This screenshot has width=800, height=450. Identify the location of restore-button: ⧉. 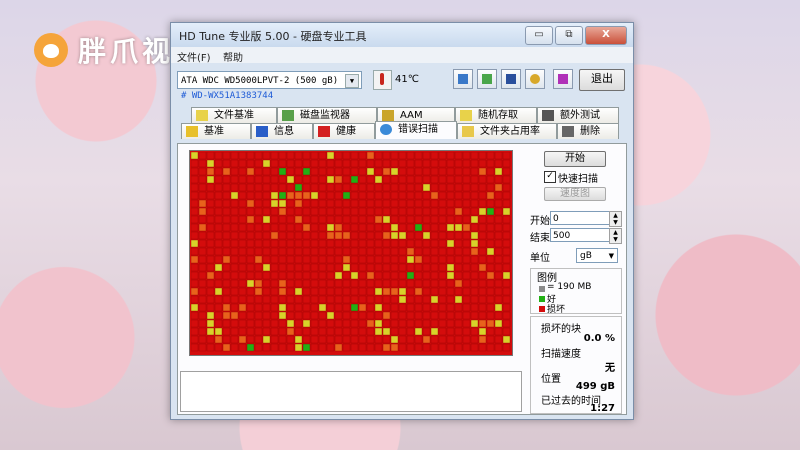
(569, 35).